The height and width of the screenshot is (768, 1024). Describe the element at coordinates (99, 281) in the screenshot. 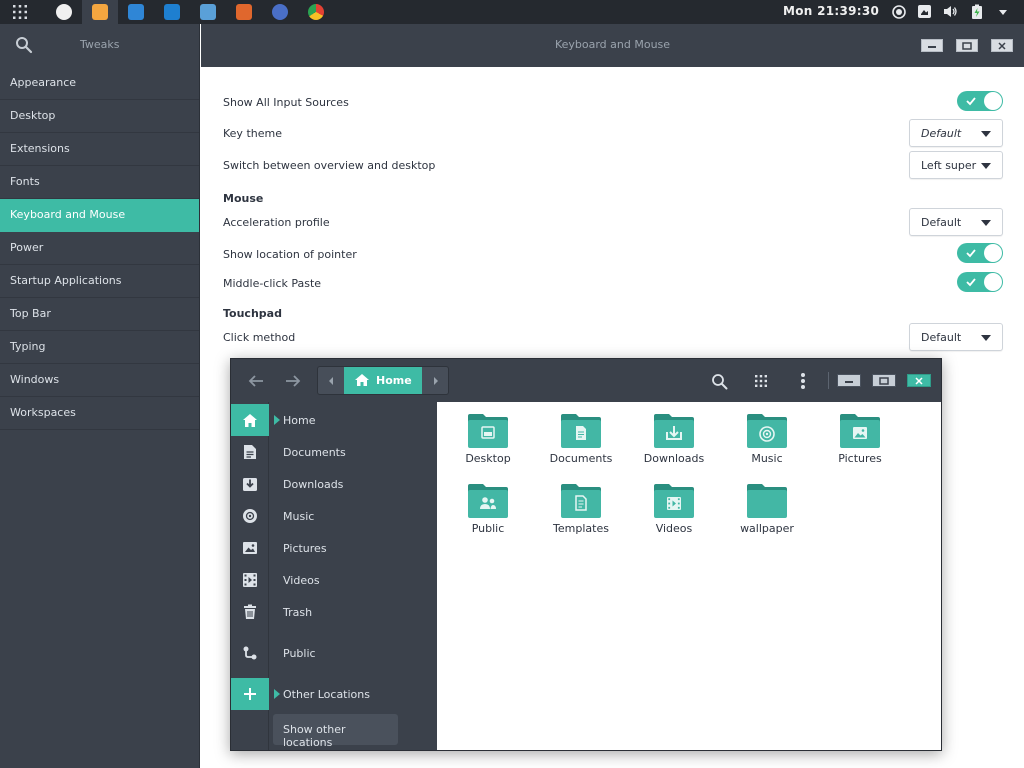

I see `sidebar-item-startup-applications: Startup Applications` at that location.